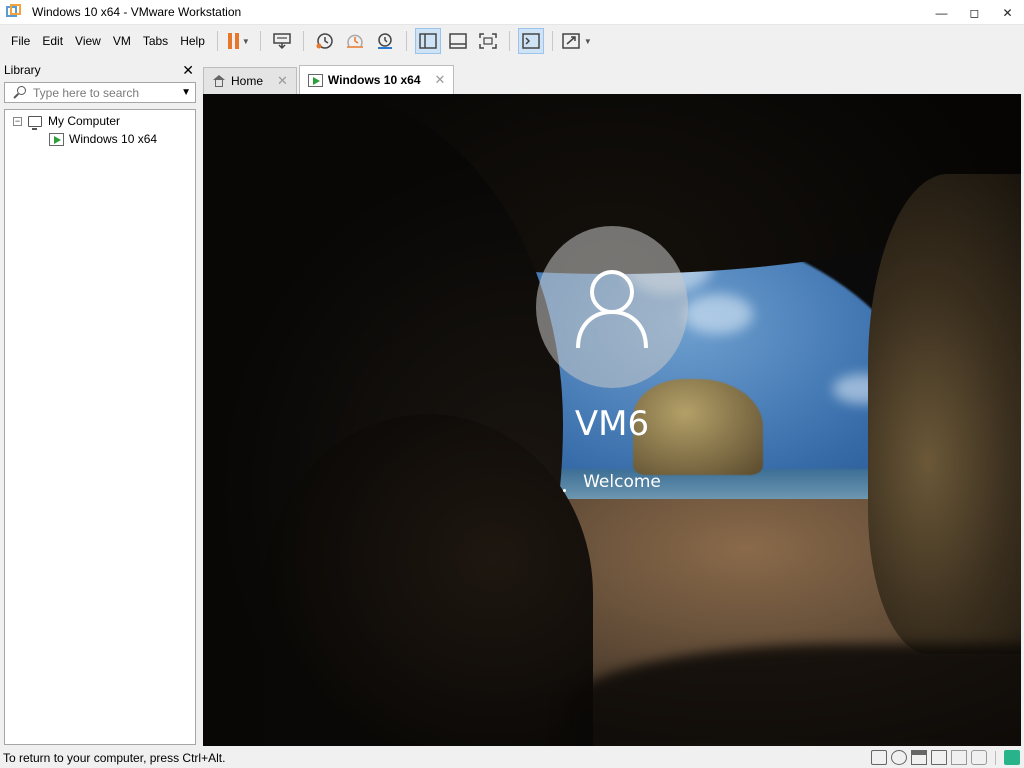  I want to click on pause-button: ▼, so click(239, 41).